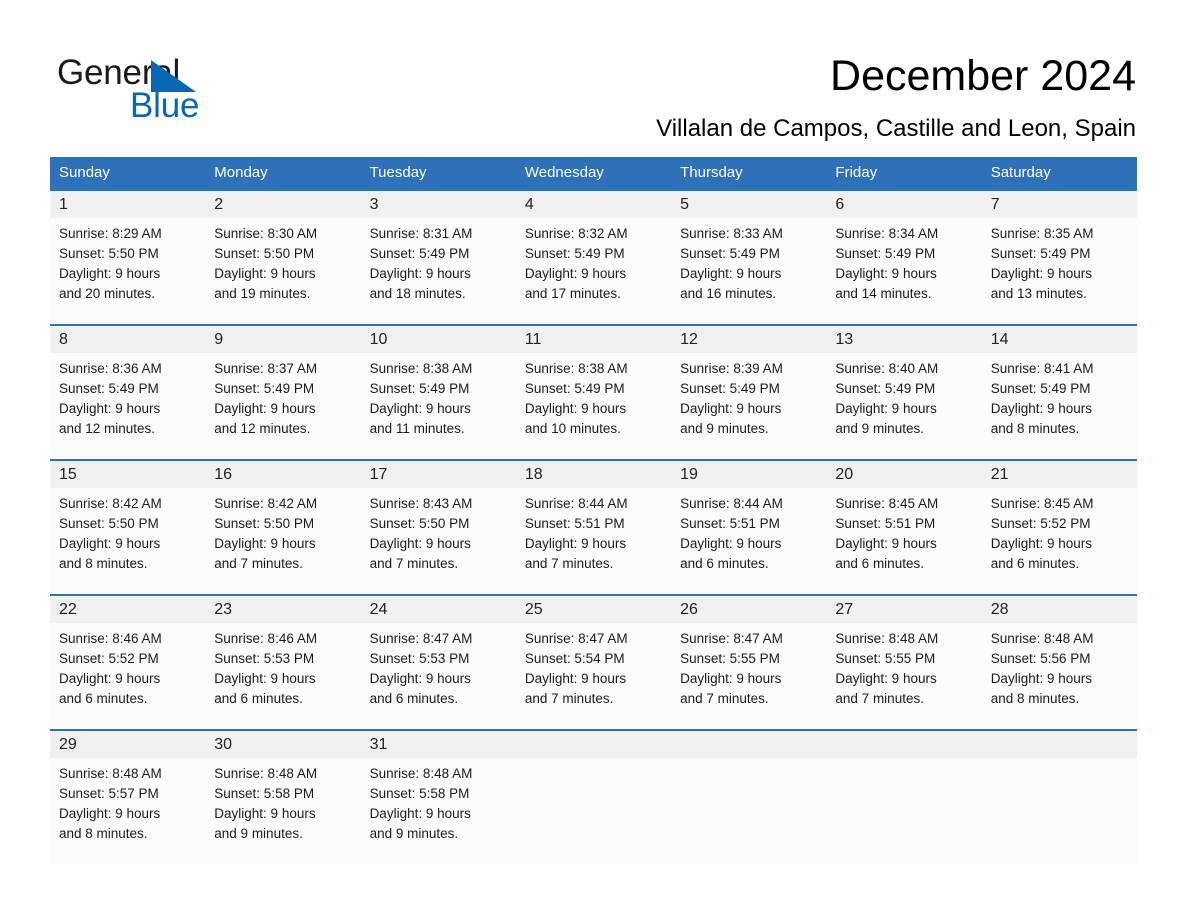  What do you see at coordinates (398, 172) in the screenshot?
I see `weekday-header-tuesday: Tuesday` at bounding box center [398, 172].